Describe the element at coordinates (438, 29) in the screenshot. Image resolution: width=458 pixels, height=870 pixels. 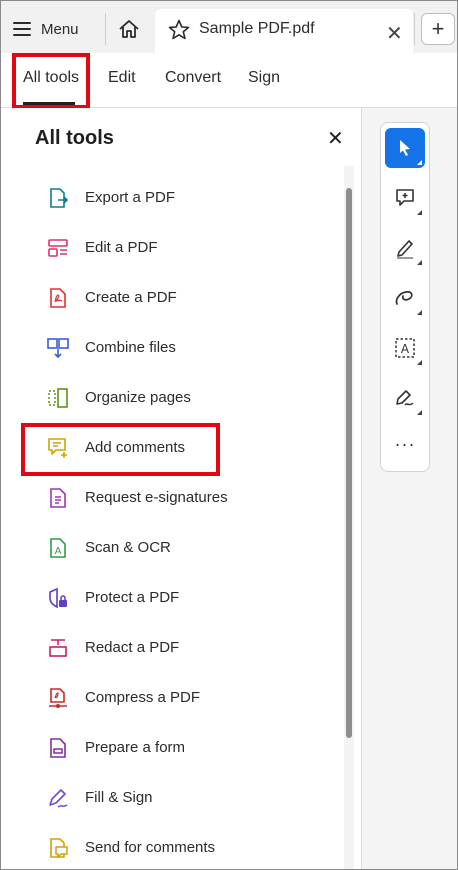
I see `new-tab-button: +` at that location.